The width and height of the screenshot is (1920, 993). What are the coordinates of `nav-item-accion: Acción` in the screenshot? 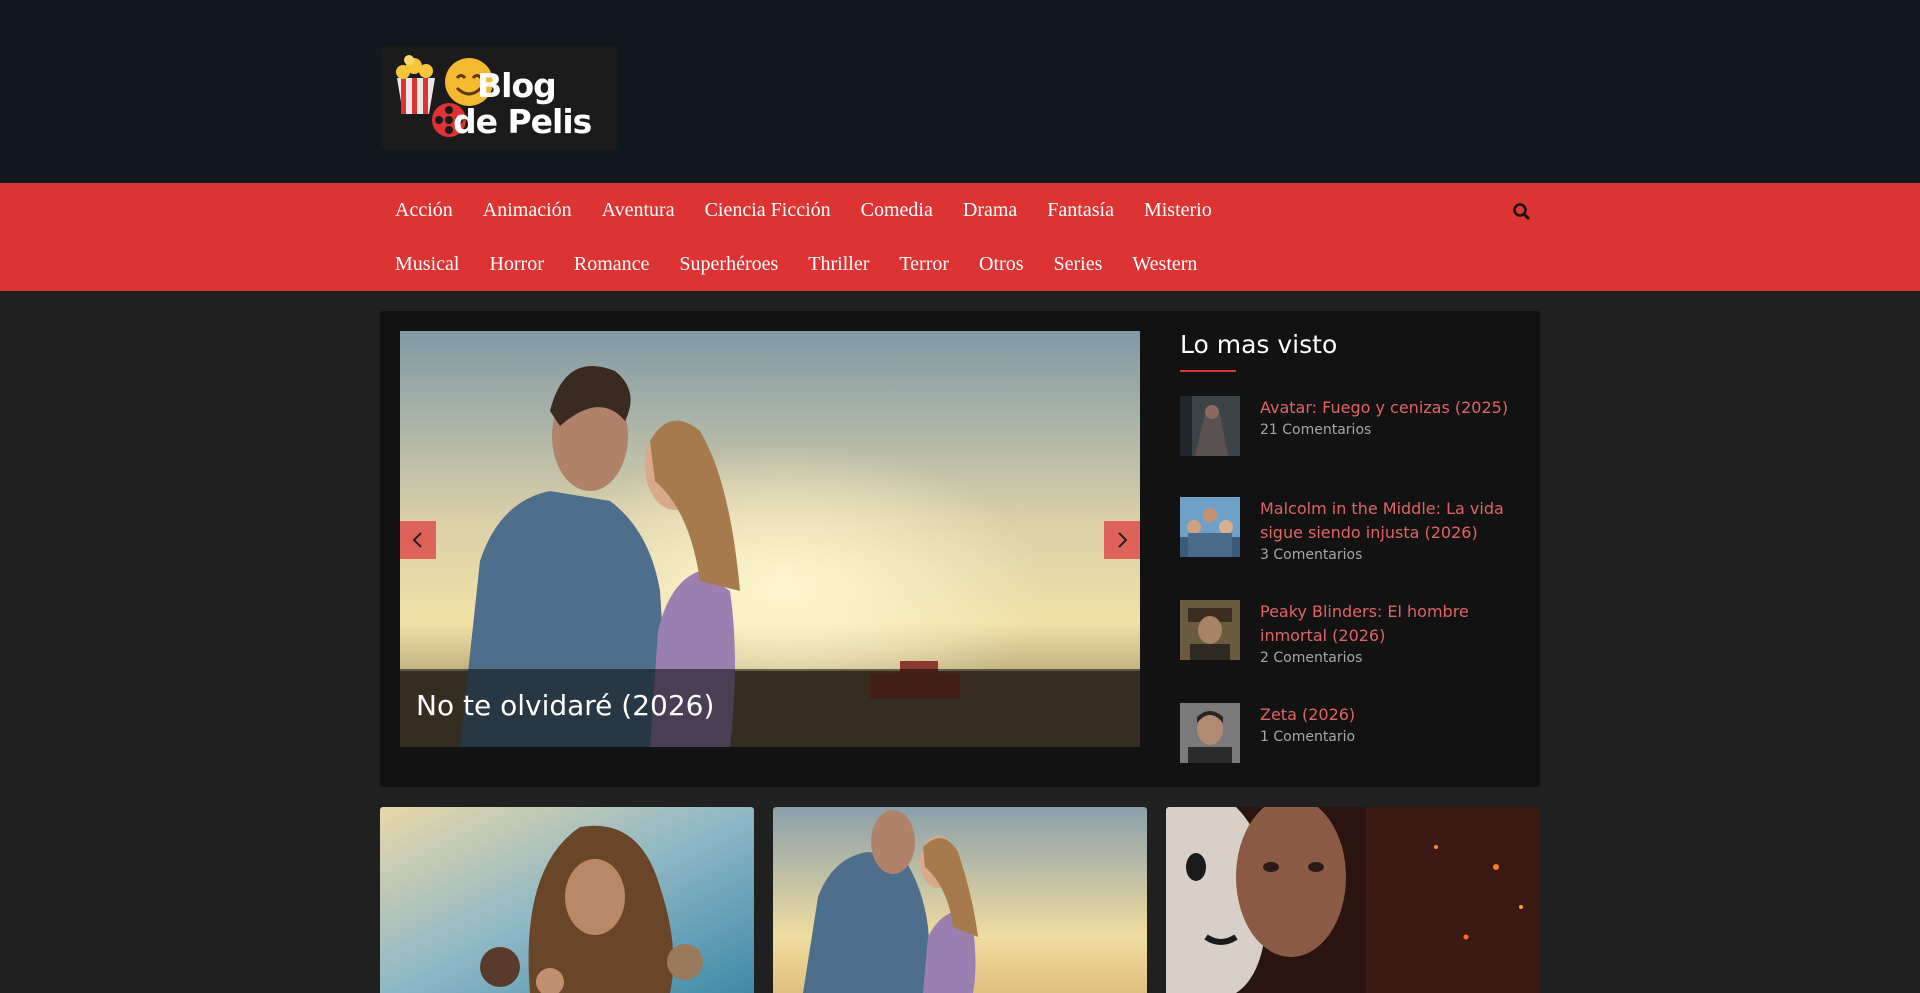 It's located at (424, 210).